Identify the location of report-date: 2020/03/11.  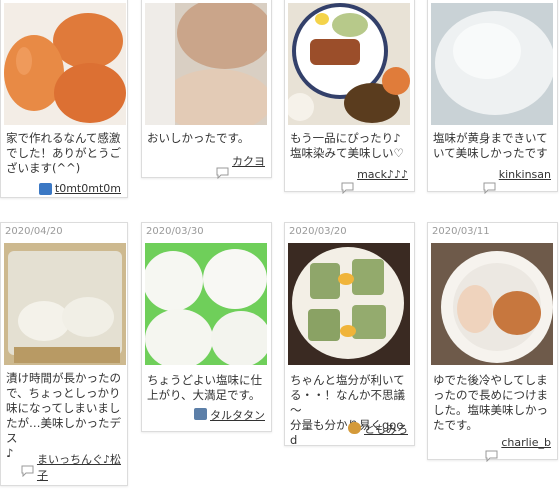
(461, 231).